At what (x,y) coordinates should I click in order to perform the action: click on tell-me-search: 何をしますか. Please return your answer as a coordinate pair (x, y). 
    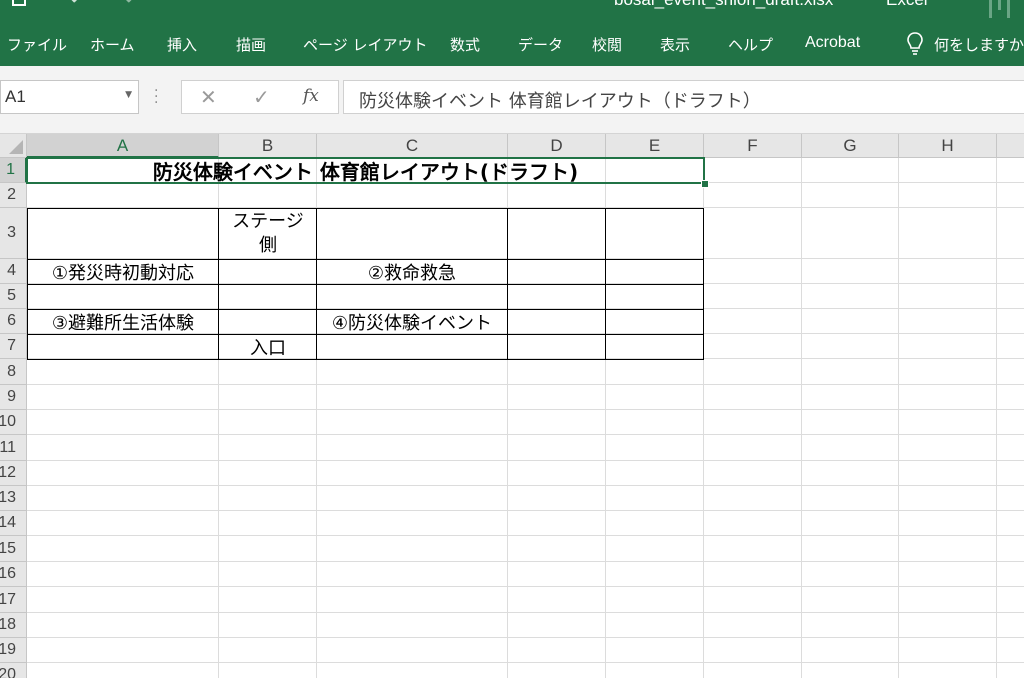
    Looking at the image, I should click on (965, 44).